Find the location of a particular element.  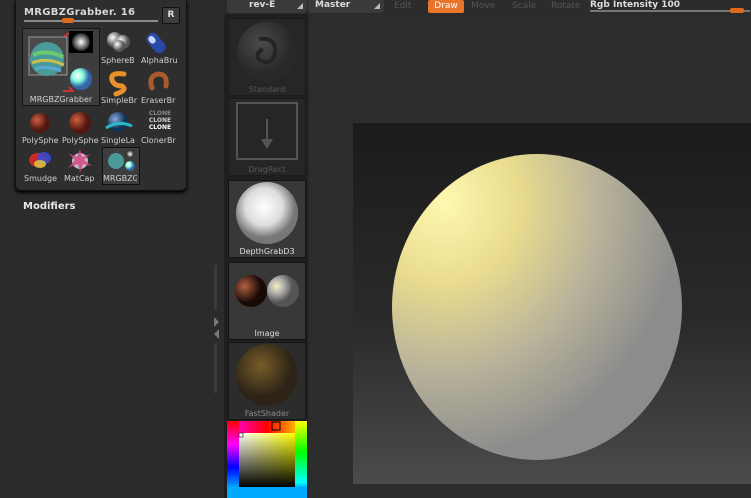

edit-button: Edit is located at coordinates (402, 6).